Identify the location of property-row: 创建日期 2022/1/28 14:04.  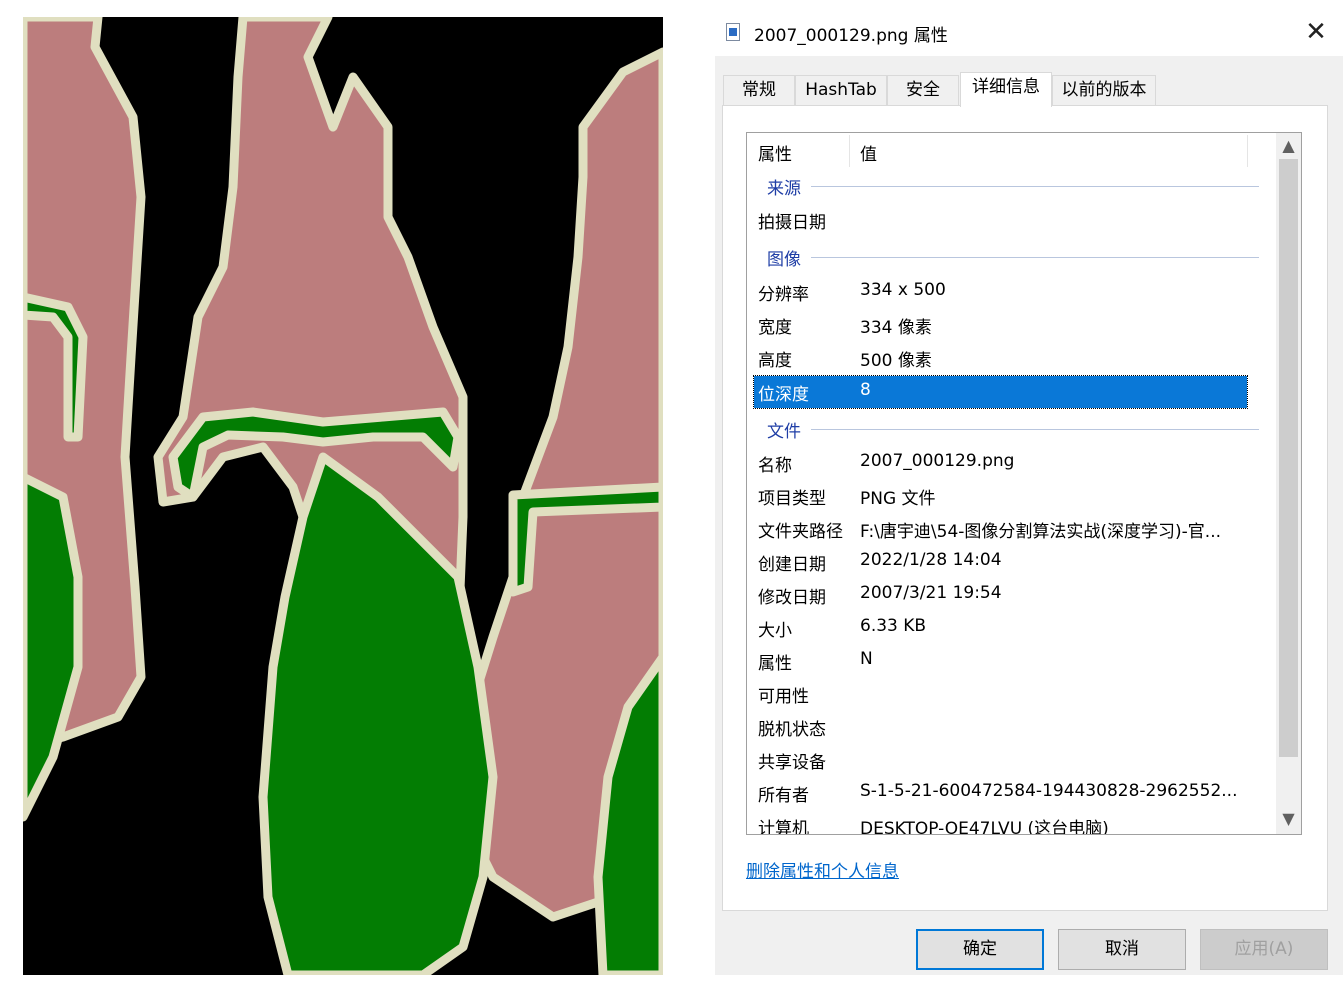
(1000, 562).